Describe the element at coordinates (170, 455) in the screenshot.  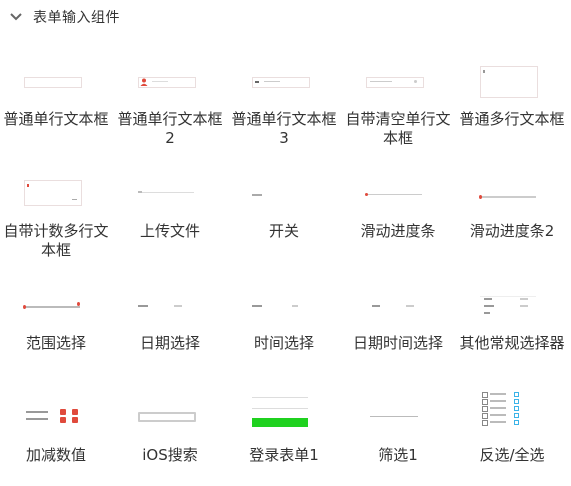
I see `component-label: iOS搜索` at that location.